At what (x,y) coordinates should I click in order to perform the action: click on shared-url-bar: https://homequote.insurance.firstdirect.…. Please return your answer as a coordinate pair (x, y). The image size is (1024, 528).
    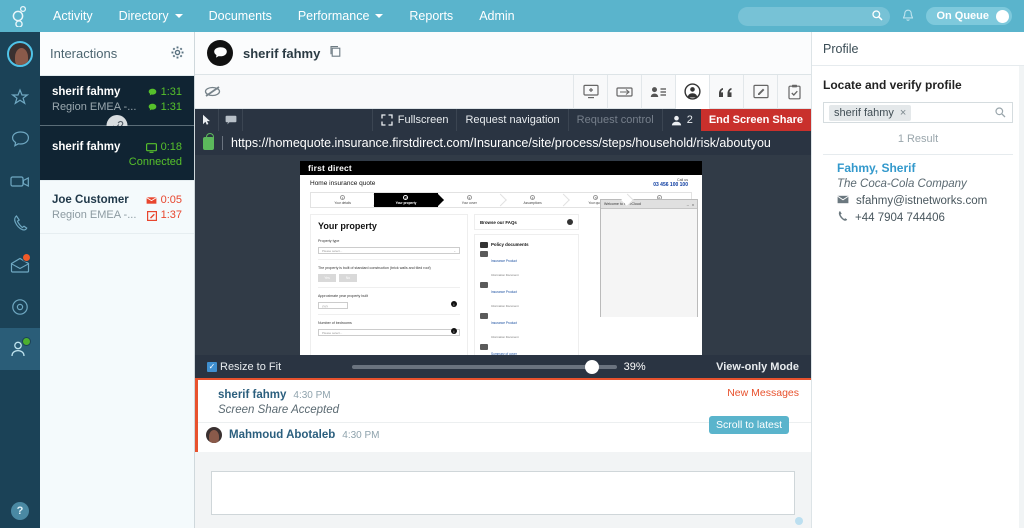
    Looking at the image, I should click on (503, 143).